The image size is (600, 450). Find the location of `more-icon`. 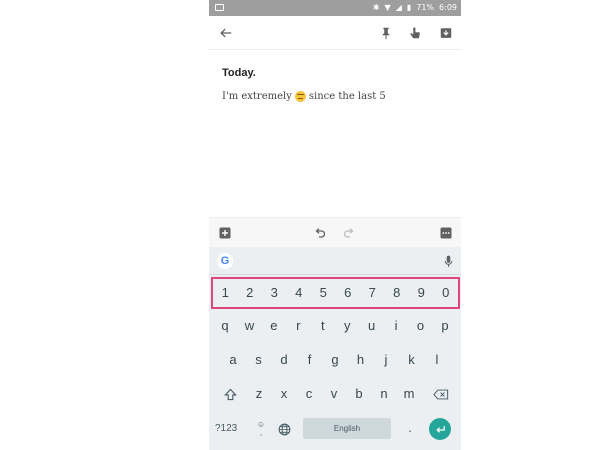

more-icon is located at coordinates (446, 233).